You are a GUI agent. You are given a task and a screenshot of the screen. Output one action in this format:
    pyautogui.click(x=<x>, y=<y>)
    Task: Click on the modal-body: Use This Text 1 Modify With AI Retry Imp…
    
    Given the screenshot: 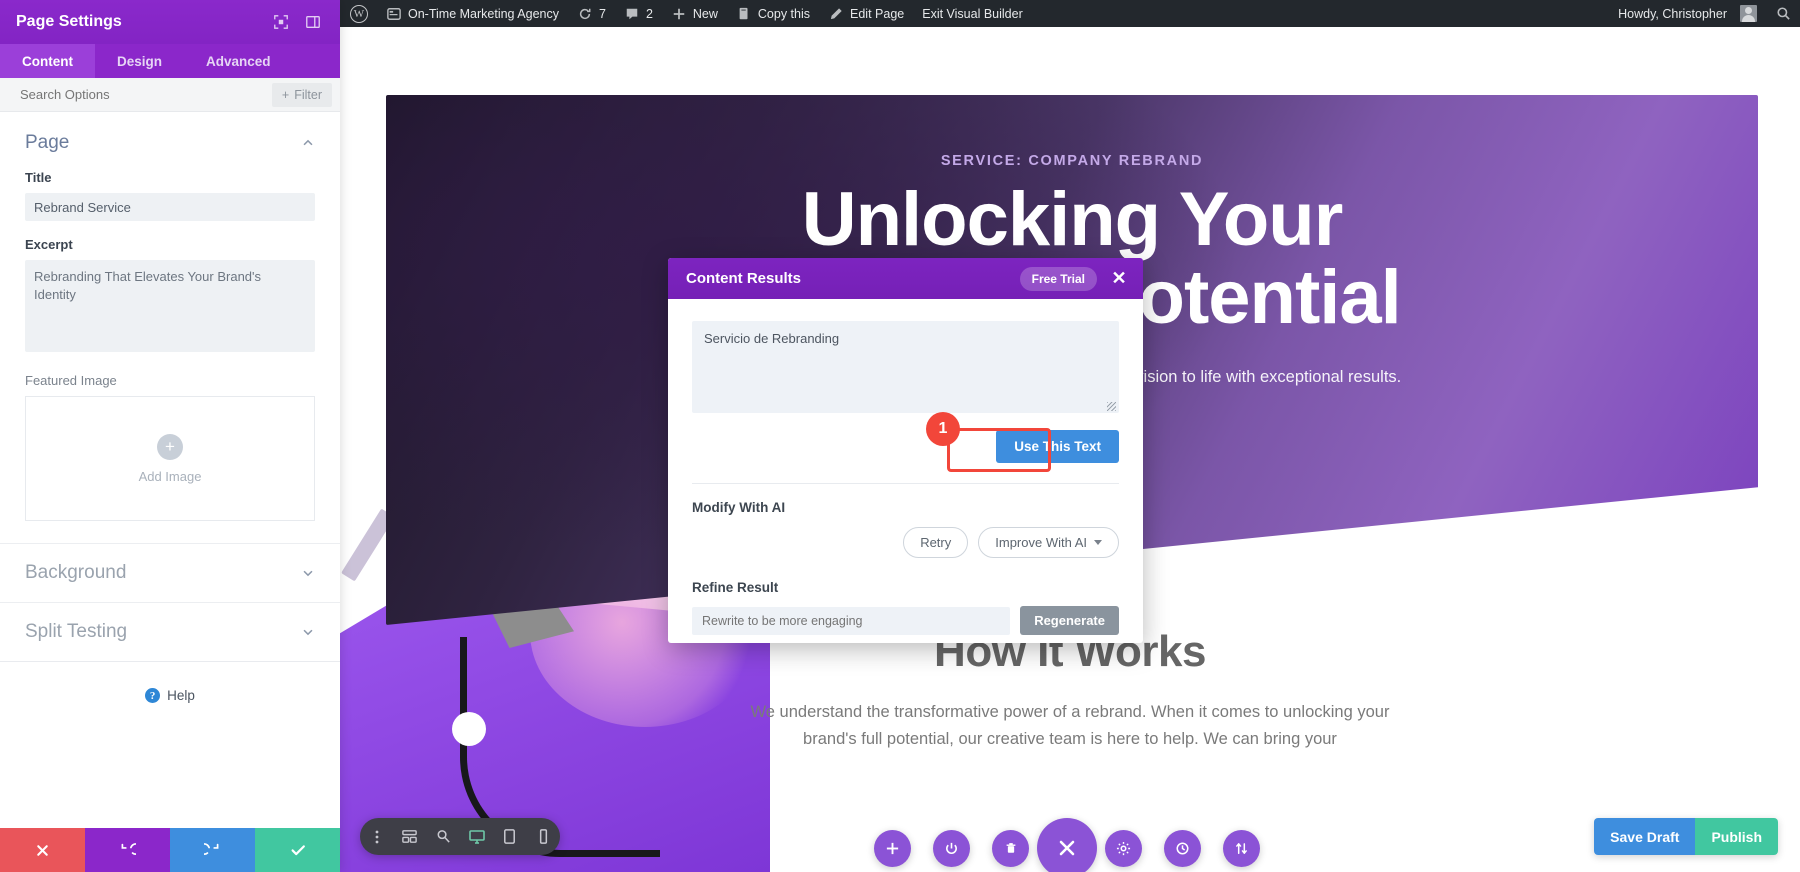 What is the action you would take?
    pyautogui.click(x=905, y=471)
    